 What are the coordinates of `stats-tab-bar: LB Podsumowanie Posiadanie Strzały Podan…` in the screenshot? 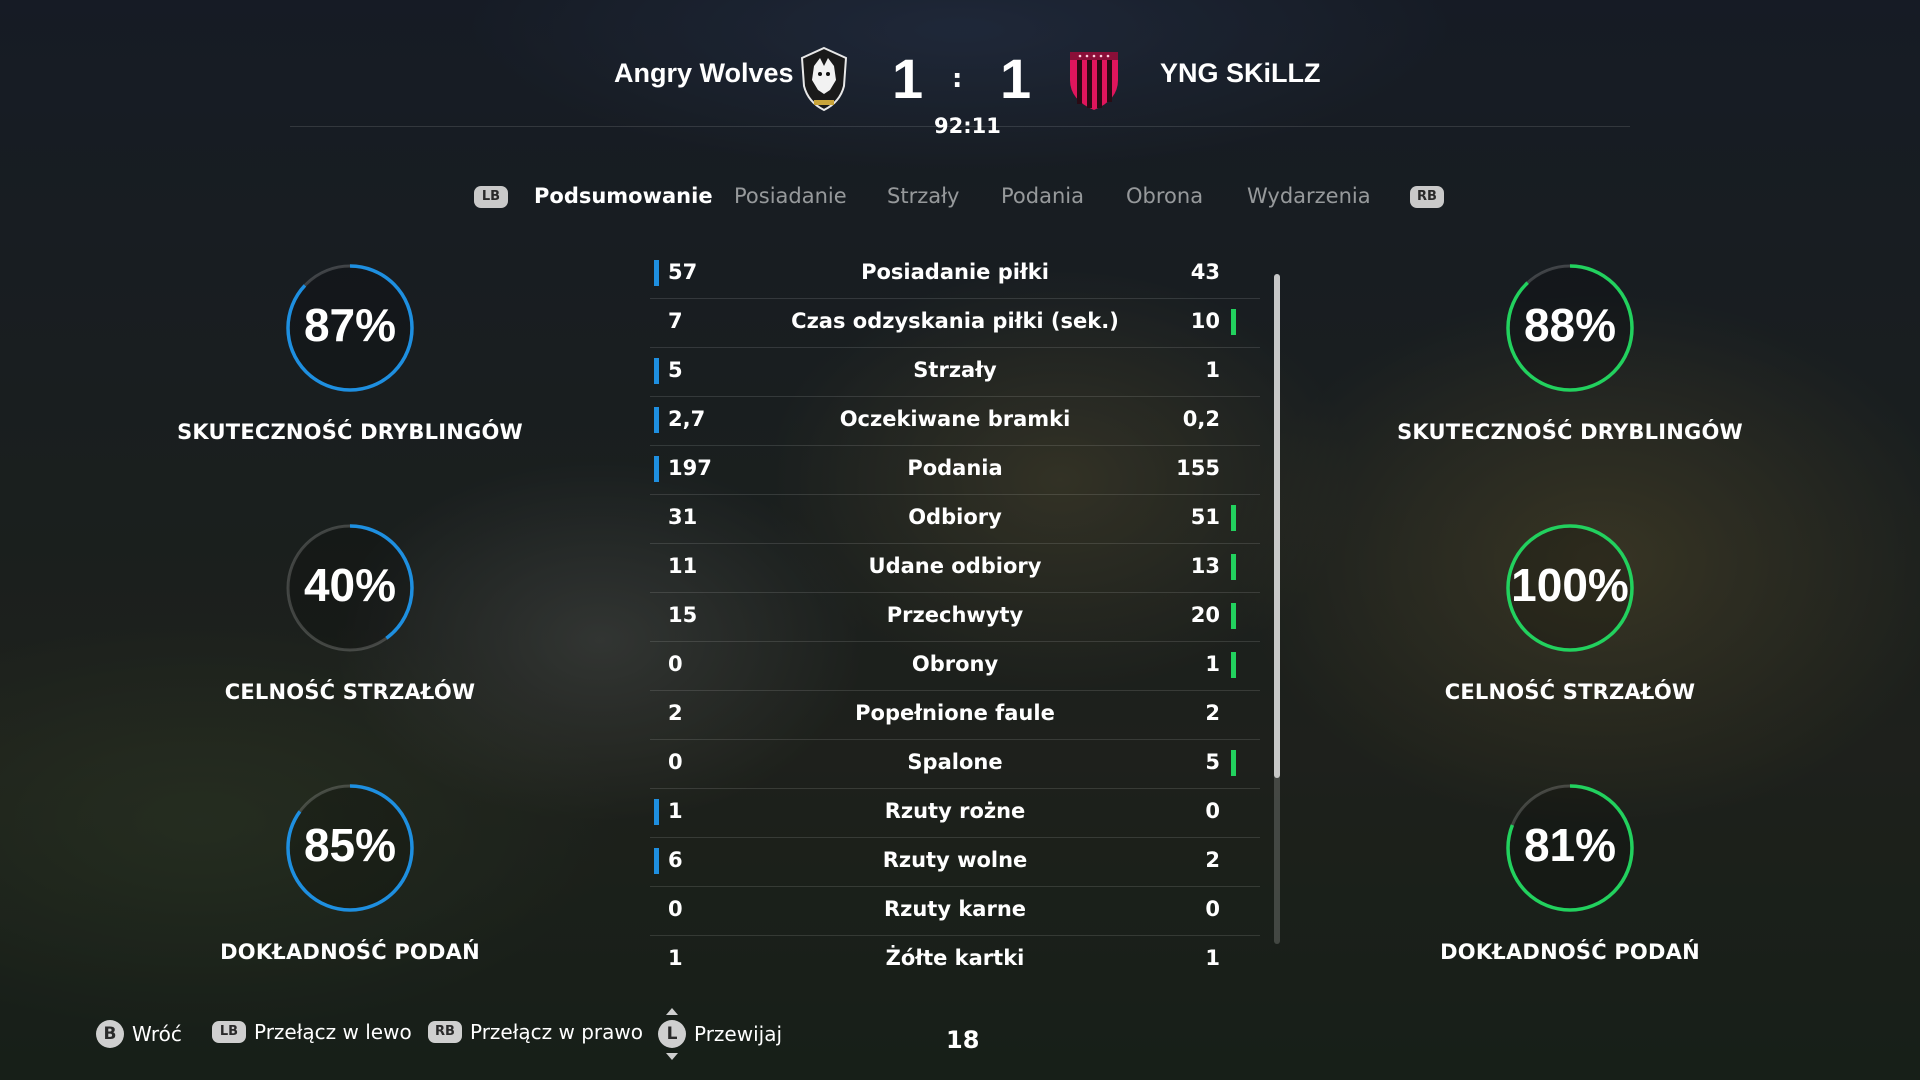 It's located at (959, 203).